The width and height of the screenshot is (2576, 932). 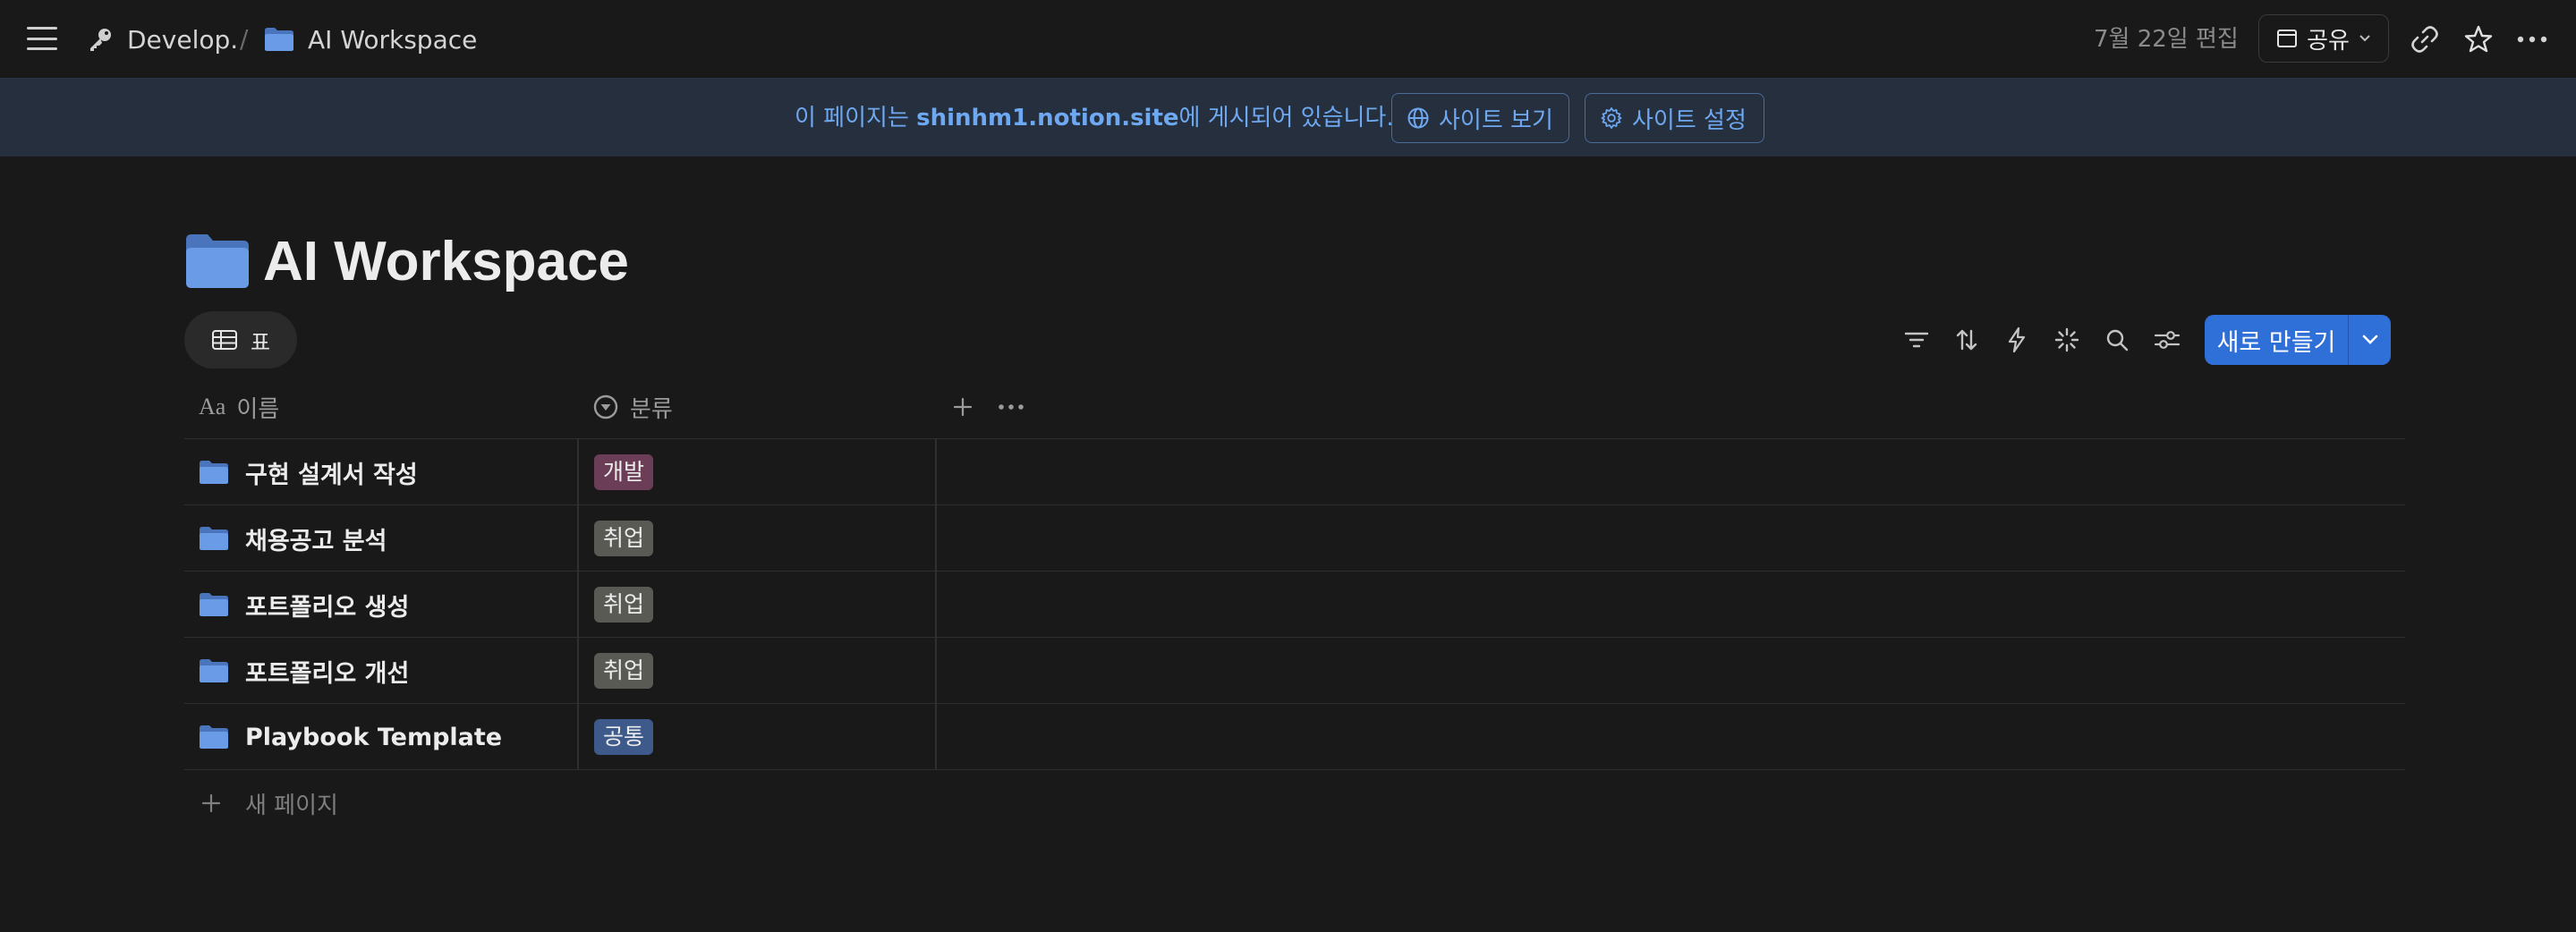 I want to click on page-header: AI Workspace, so click(x=406, y=261).